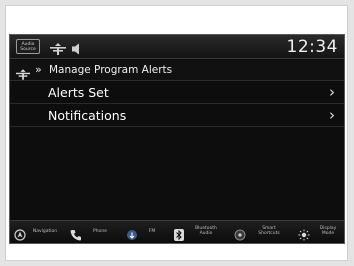 This screenshot has width=354, height=266. What do you see at coordinates (152, 231) in the screenshot?
I see `nav-label: FM` at bounding box center [152, 231].